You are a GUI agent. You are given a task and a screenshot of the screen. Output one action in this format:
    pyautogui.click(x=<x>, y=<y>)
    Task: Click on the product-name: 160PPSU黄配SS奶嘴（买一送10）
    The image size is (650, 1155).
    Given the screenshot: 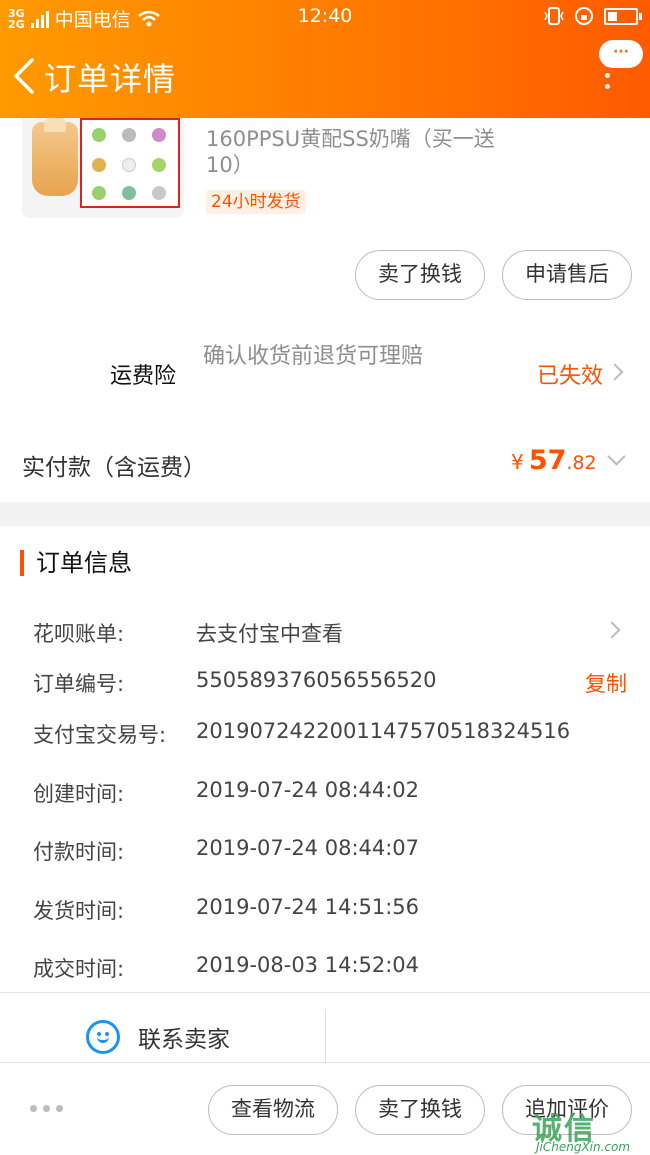 What is the action you would take?
    pyautogui.click(x=356, y=152)
    